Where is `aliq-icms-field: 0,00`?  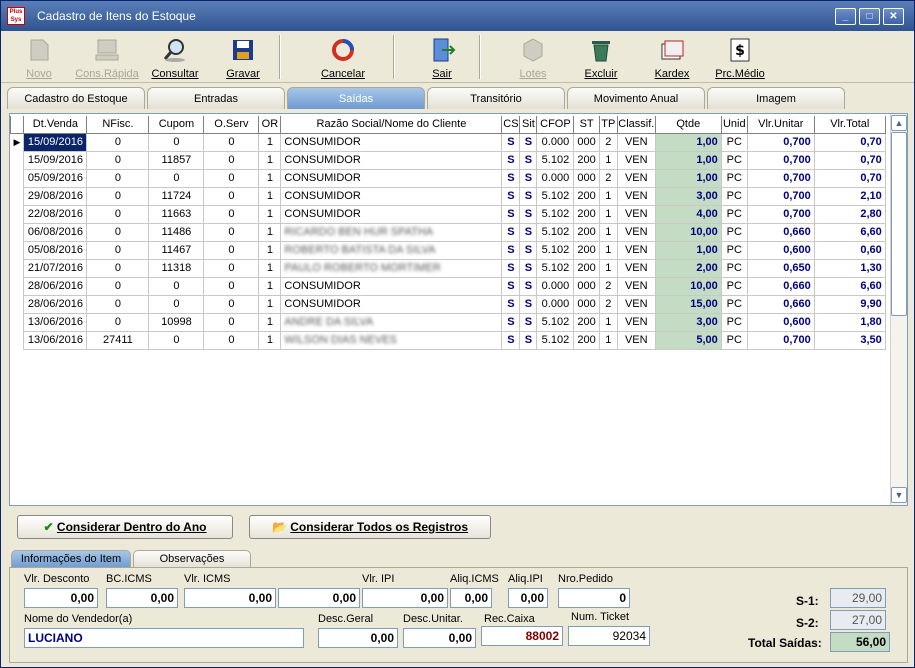
aliq-icms-field: 0,00 is located at coordinates (471, 598).